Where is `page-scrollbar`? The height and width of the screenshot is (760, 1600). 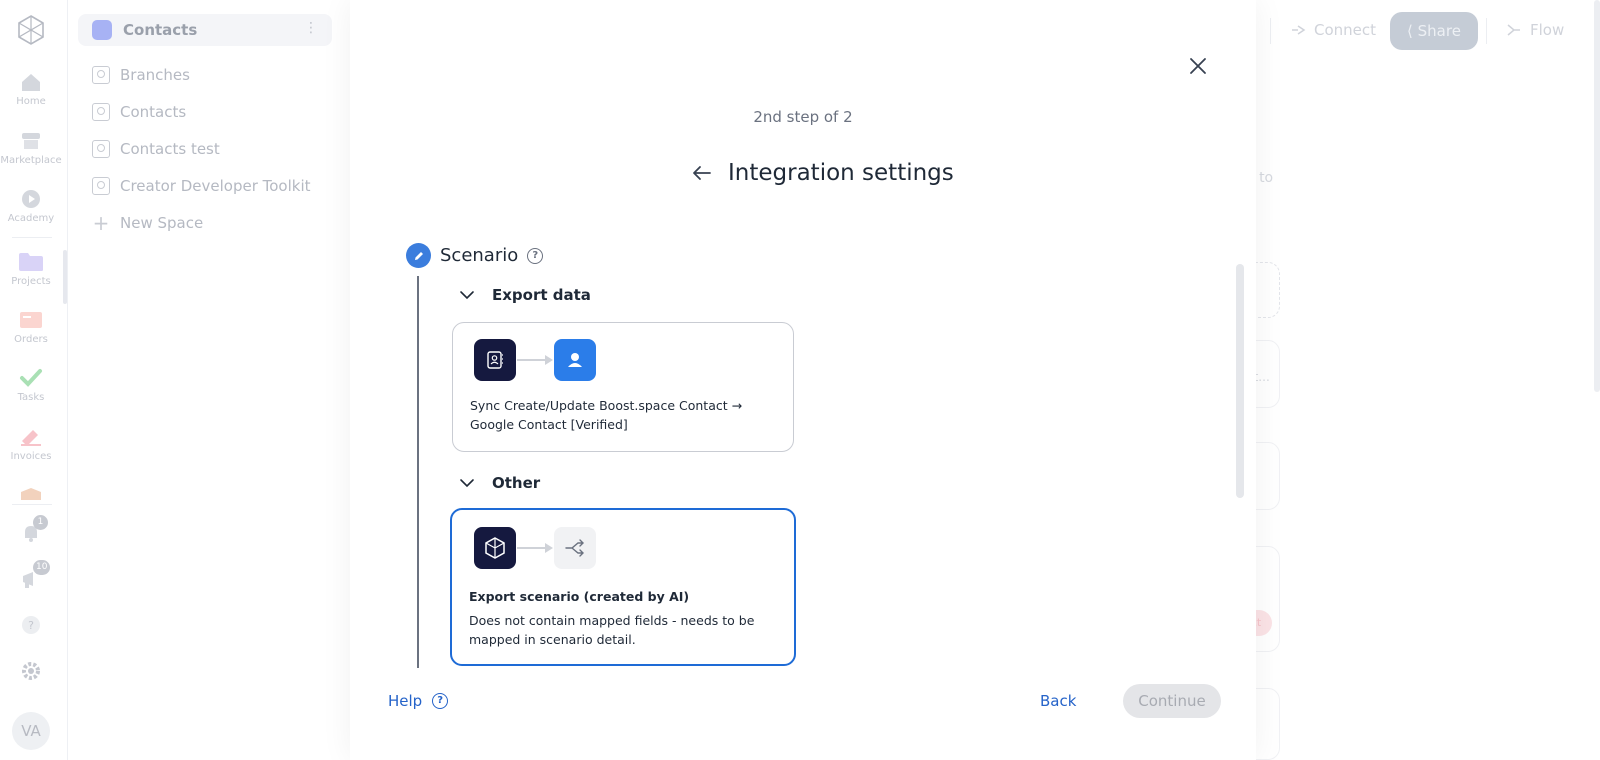
page-scrollbar is located at coordinates (1597, 196).